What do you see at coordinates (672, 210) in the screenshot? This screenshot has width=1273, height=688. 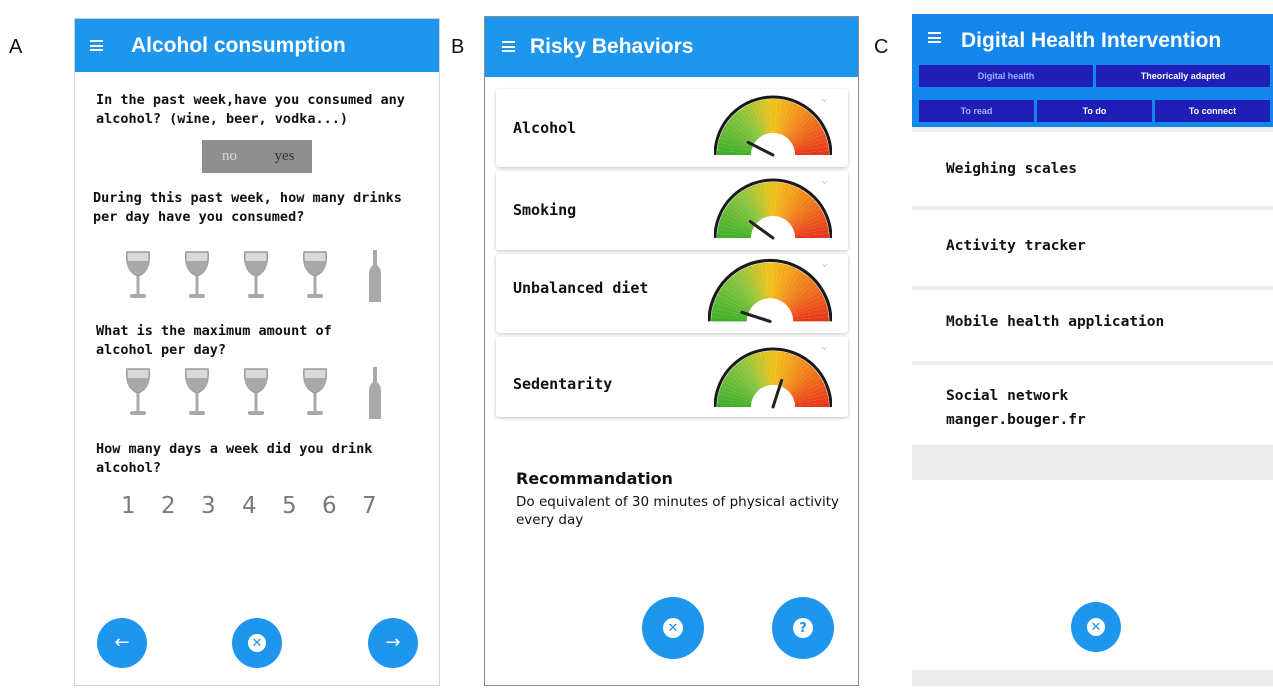 I see `behavior-card-smoking: Smoking ⌄` at bounding box center [672, 210].